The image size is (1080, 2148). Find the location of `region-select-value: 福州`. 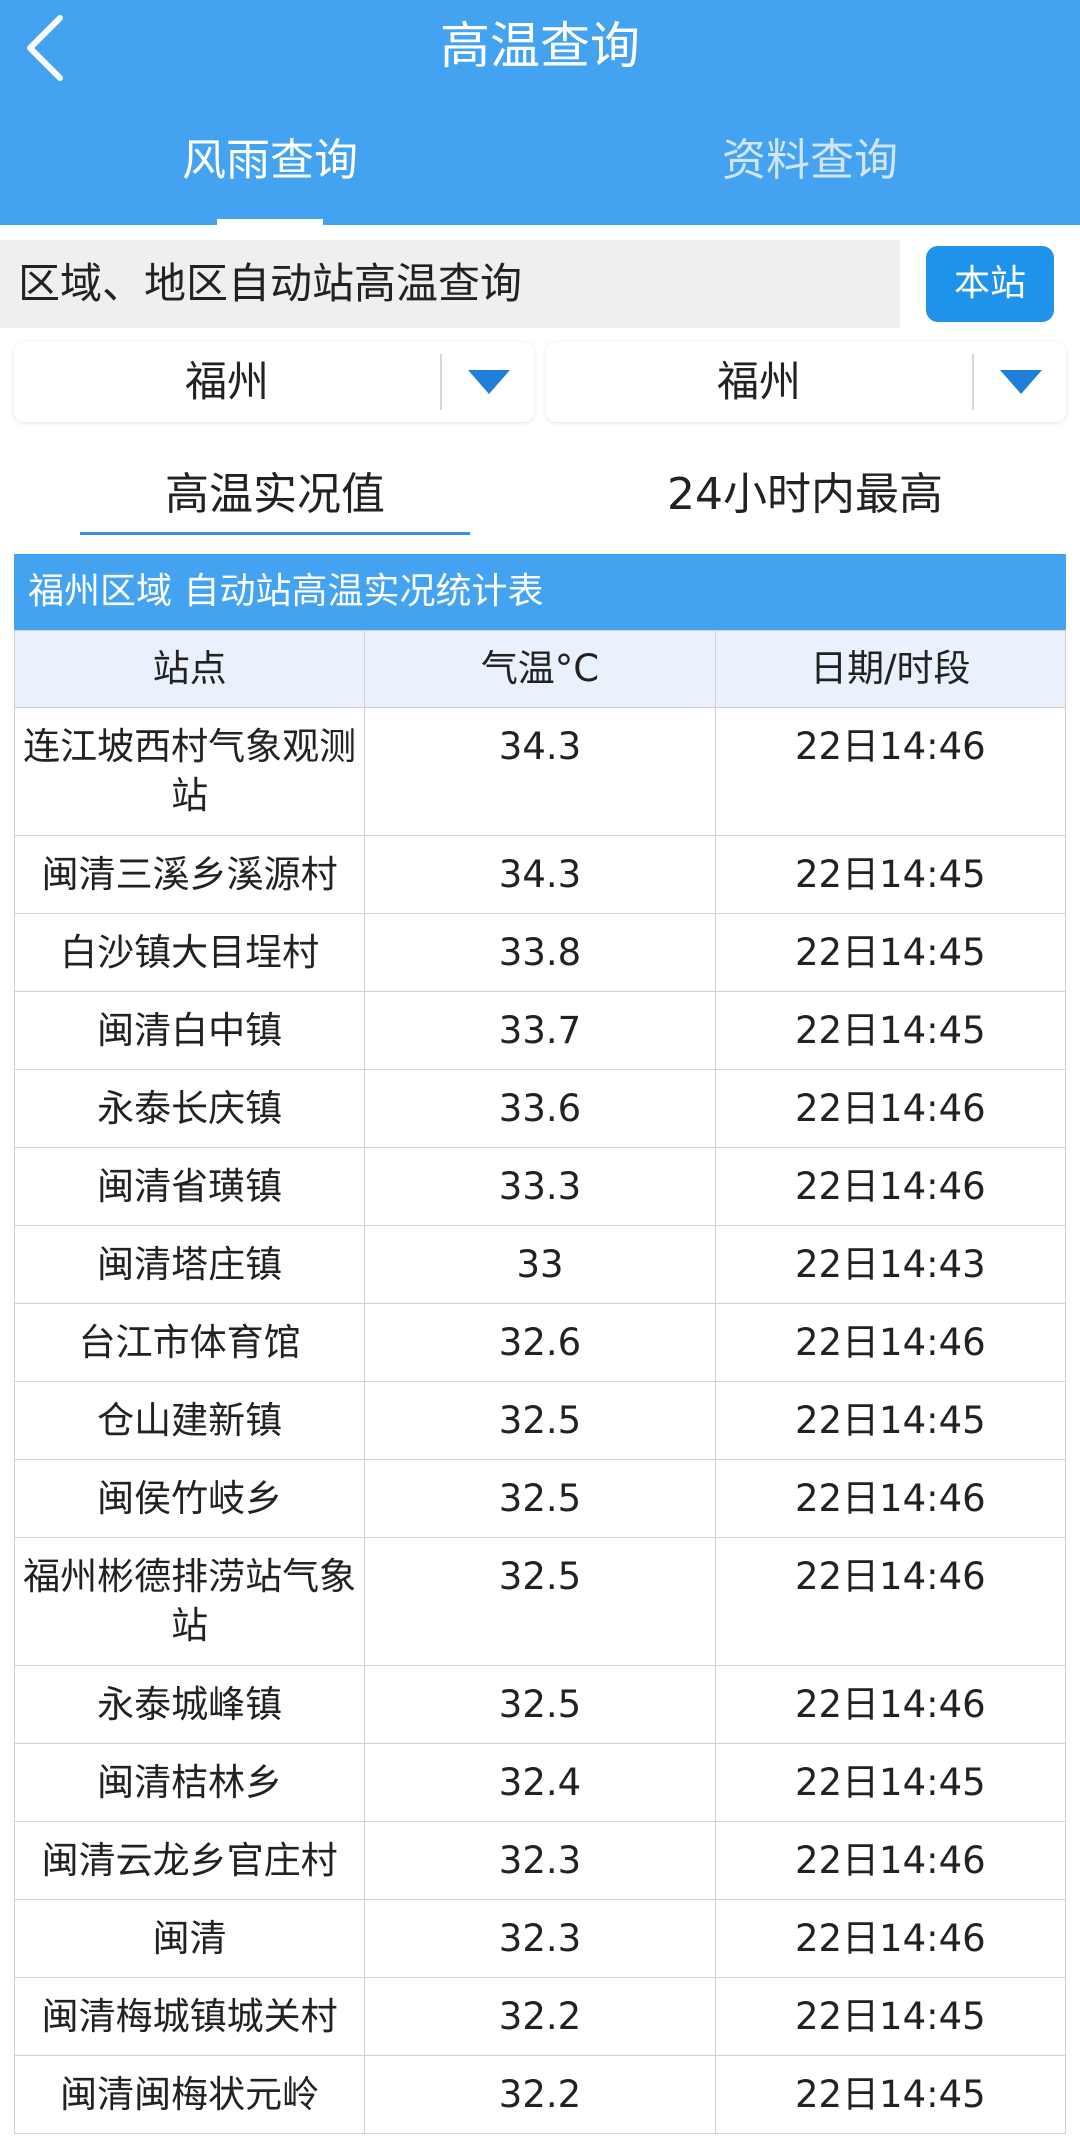

region-select-value: 福州 is located at coordinates (226, 381).